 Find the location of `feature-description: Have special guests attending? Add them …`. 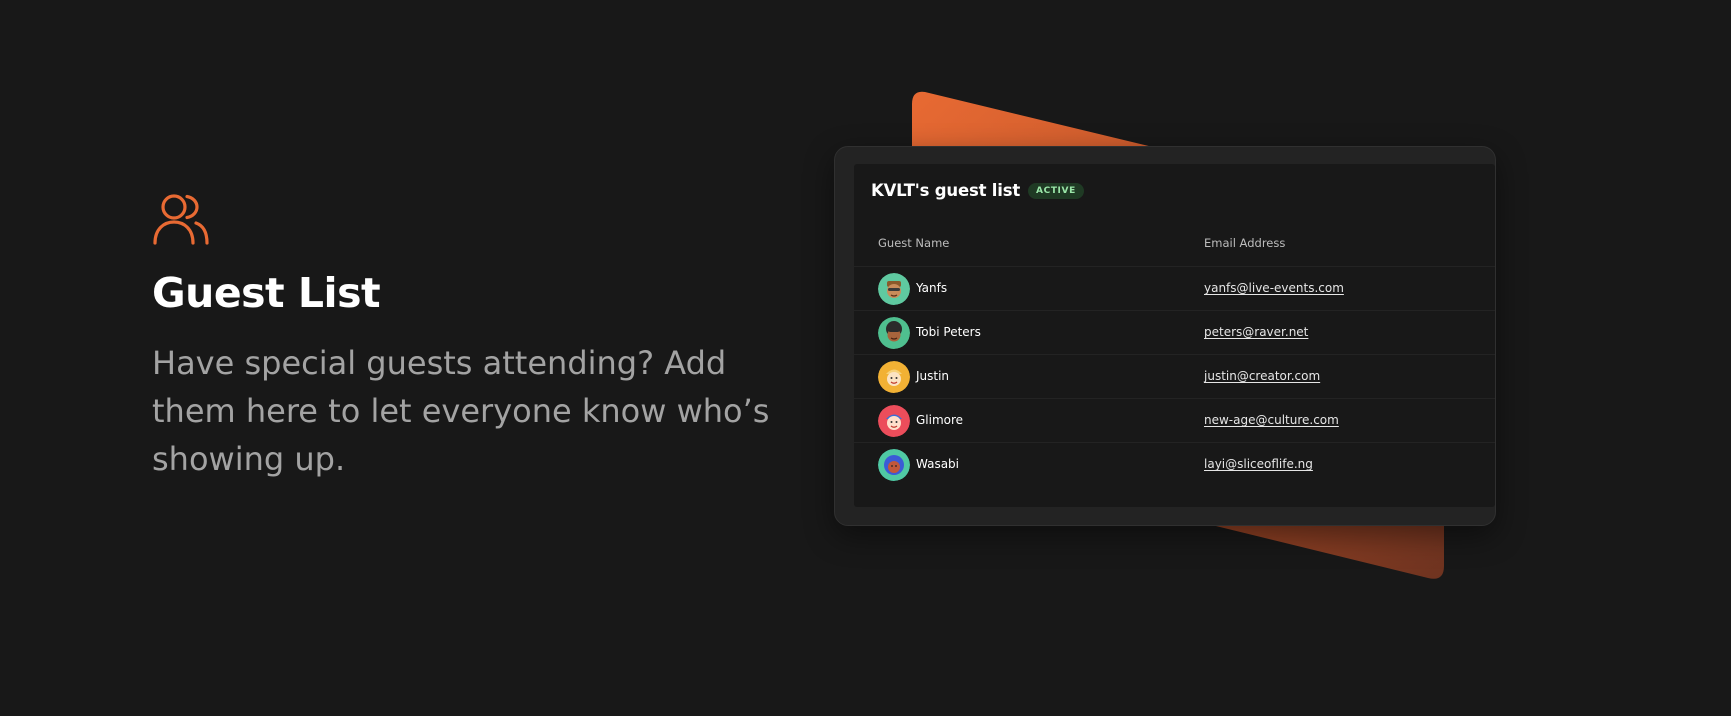

feature-description: Have special guests attending? Add them … is located at coordinates (461, 411).